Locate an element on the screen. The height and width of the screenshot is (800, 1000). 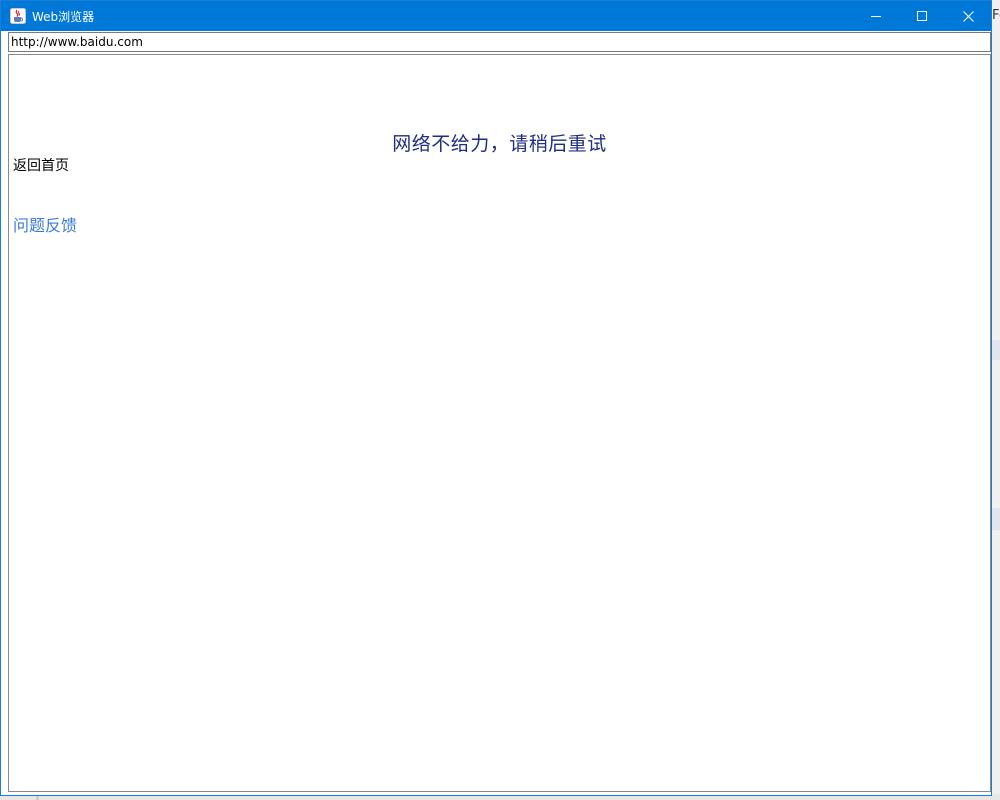
maximize-icon is located at coordinates (922, 16).